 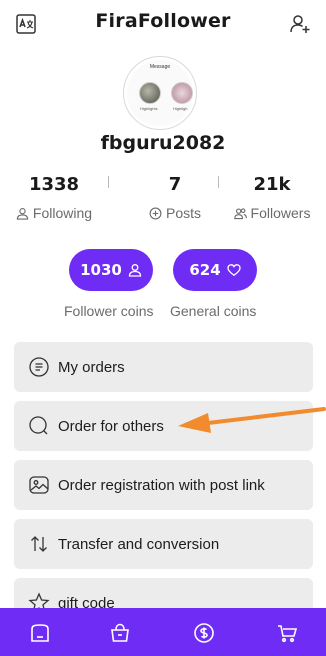 I want to click on menu-item-label: Order registration with post link, so click(x=161, y=485).